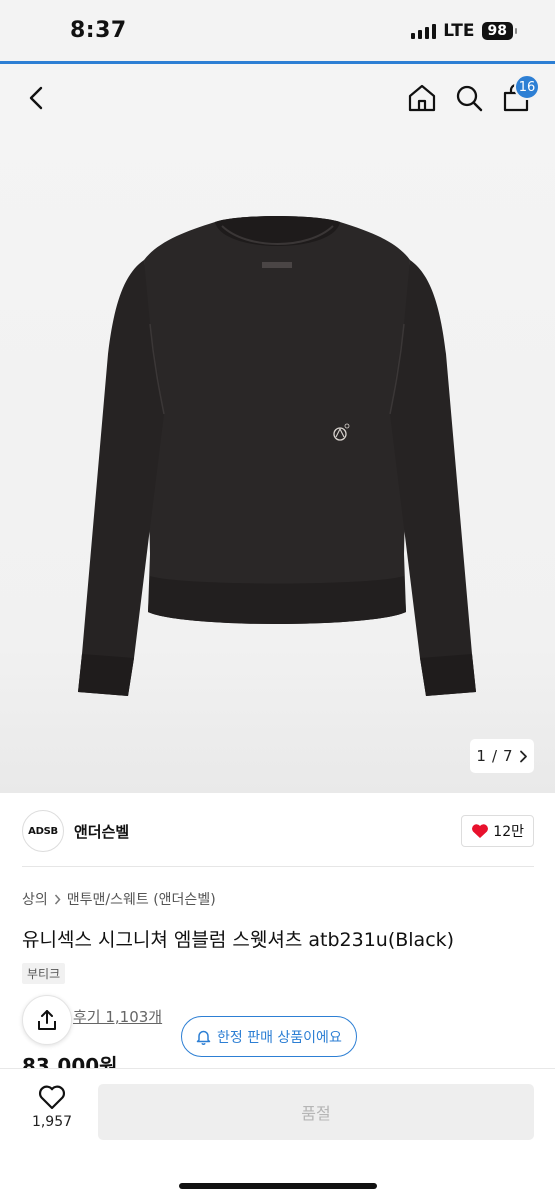 The image size is (555, 1200). I want to click on boutique-tag: 부티크, so click(44, 973).